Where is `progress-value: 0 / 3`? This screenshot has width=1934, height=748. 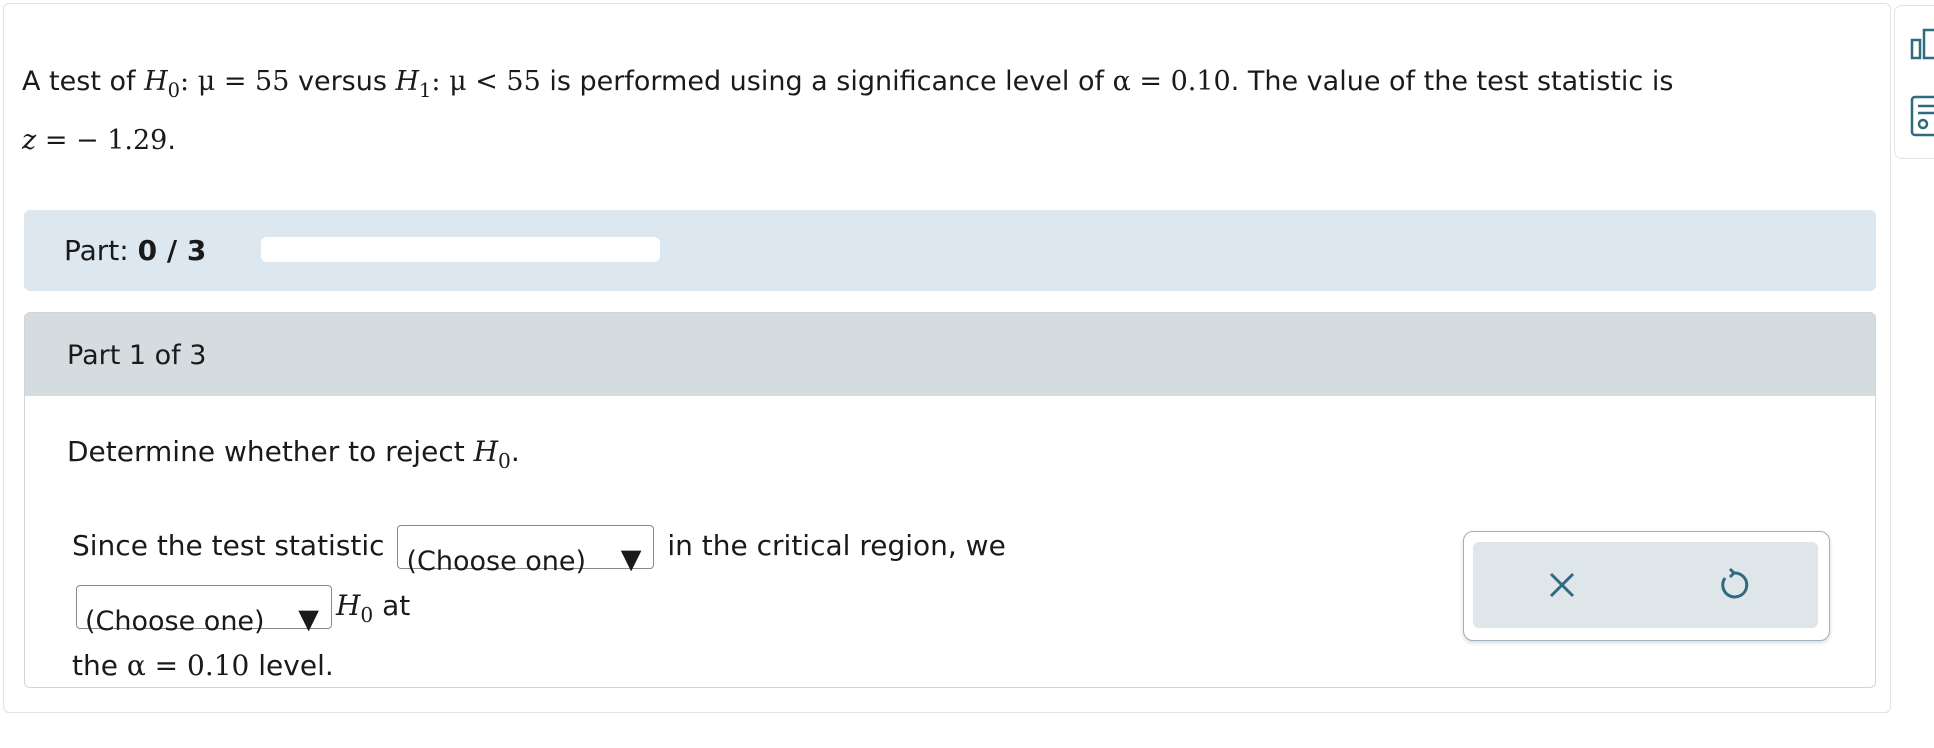 progress-value: 0 / 3 is located at coordinates (172, 250).